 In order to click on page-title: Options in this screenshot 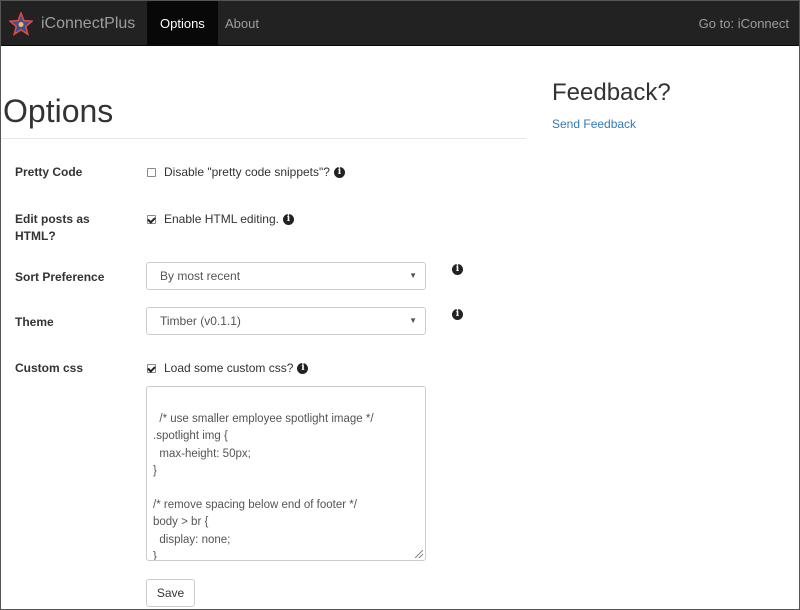, I will do `click(58, 111)`.